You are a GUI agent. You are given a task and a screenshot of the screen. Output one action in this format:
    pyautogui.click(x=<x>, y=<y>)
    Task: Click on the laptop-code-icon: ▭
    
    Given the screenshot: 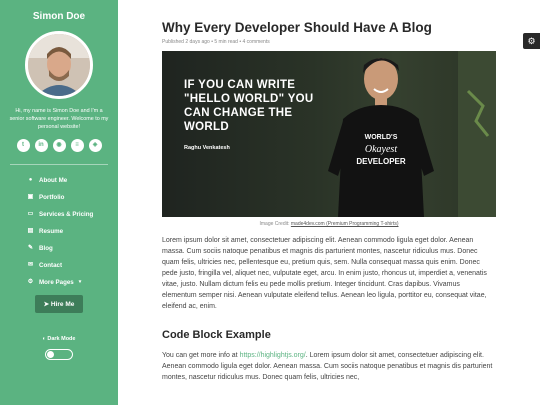 What is the action you would take?
    pyautogui.click(x=30, y=214)
    